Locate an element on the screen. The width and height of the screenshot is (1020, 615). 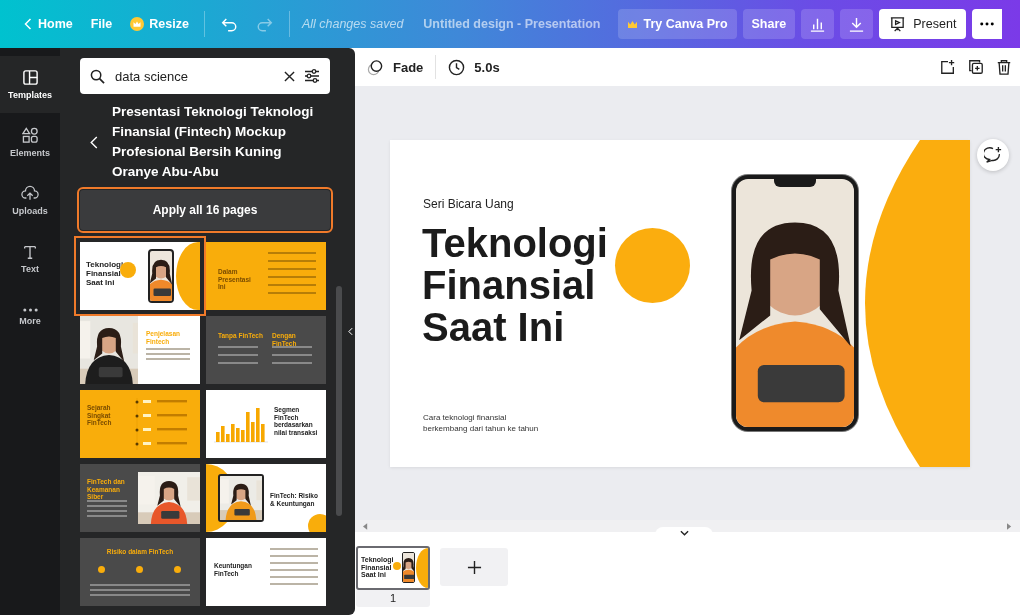
slide-kicker: Seri Bicara Uang is located at coordinates (468, 204).